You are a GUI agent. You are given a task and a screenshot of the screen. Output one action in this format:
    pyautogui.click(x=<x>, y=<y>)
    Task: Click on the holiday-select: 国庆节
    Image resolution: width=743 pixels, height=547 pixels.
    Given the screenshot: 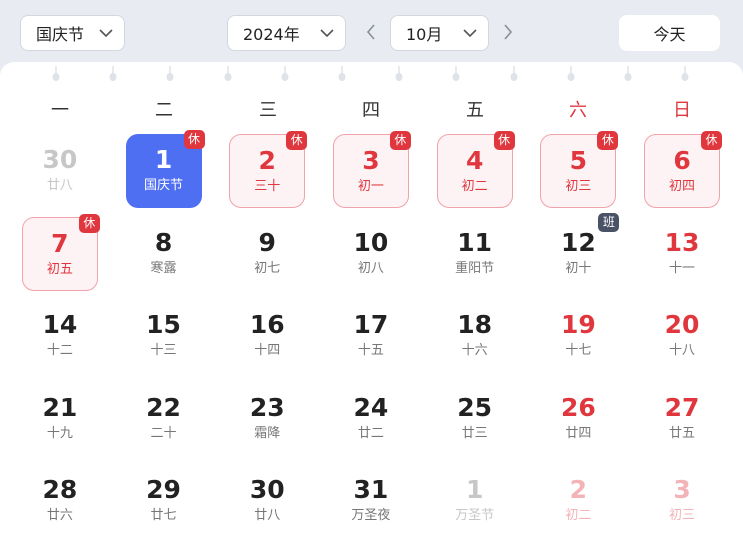 What is the action you would take?
    pyautogui.click(x=72, y=33)
    